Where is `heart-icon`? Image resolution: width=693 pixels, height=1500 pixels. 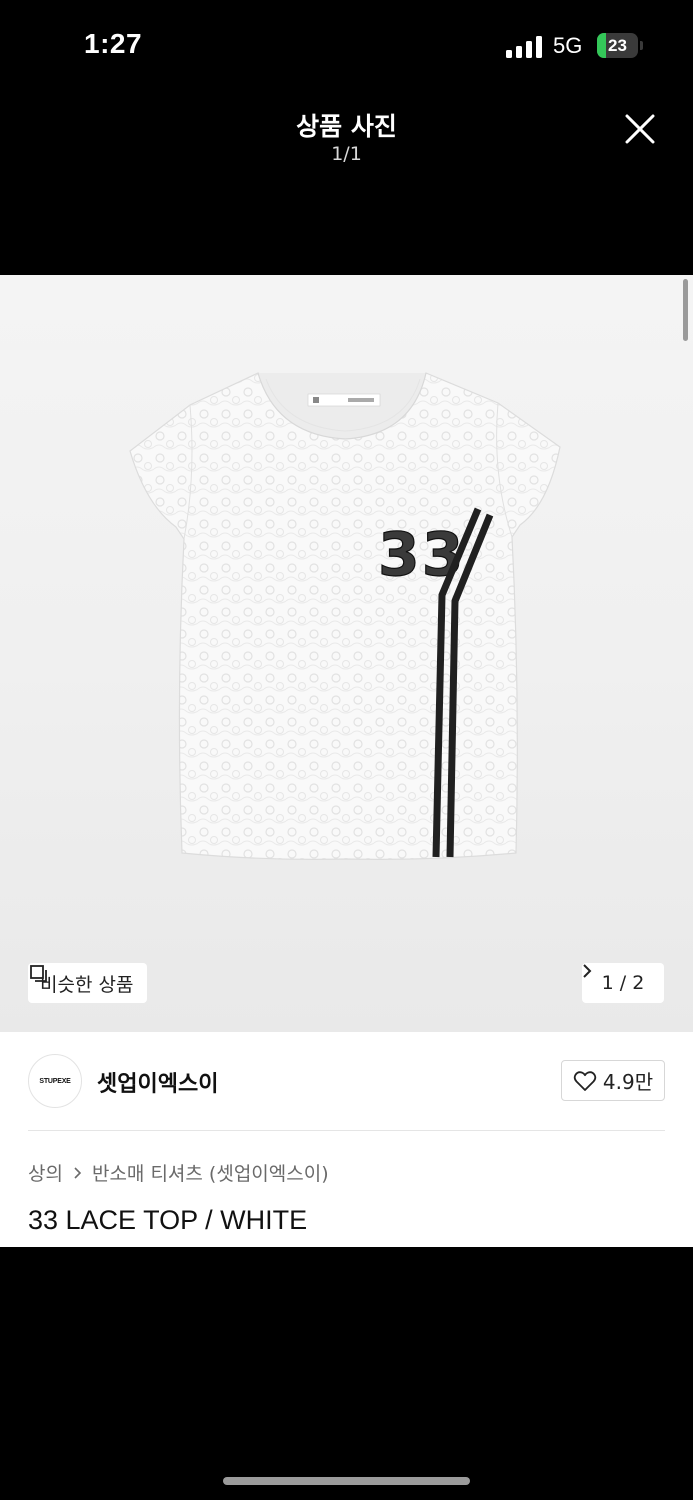
heart-icon is located at coordinates (585, 1080).